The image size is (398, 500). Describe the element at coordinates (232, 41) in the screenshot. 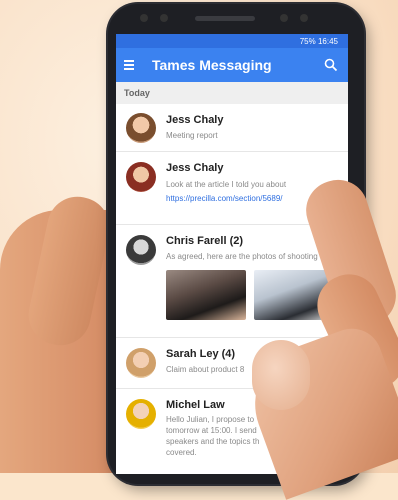

I see `status-bar: 75% 16:45` at that location.